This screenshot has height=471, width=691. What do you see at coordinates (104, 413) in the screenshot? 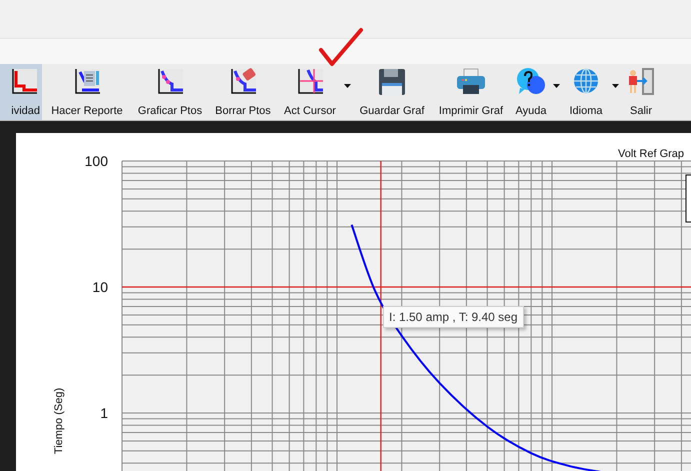
I see `axis-tick-label: 1` at bounding box center [104, 413].